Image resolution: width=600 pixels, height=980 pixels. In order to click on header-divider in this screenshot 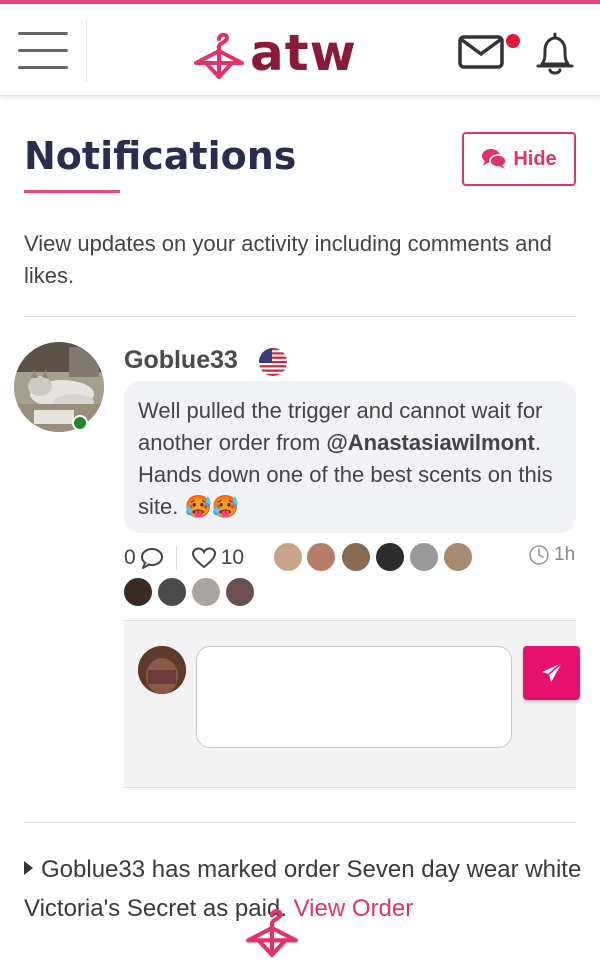, I will do `click(86, 51)`.